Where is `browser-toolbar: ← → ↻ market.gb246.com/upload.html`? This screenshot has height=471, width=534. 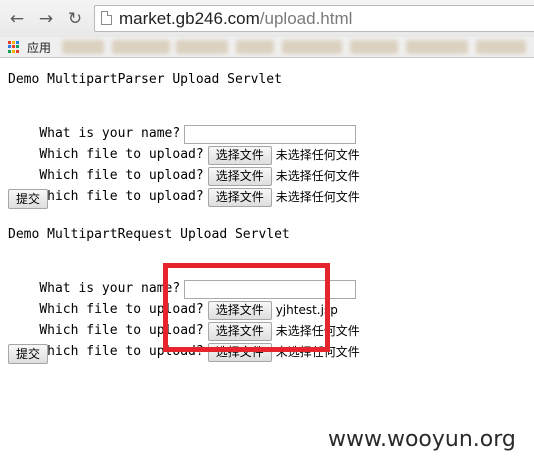
browser-toolbar: ← → ↻ market.gb246.com/upload.html is located at coordinates (267, 18).